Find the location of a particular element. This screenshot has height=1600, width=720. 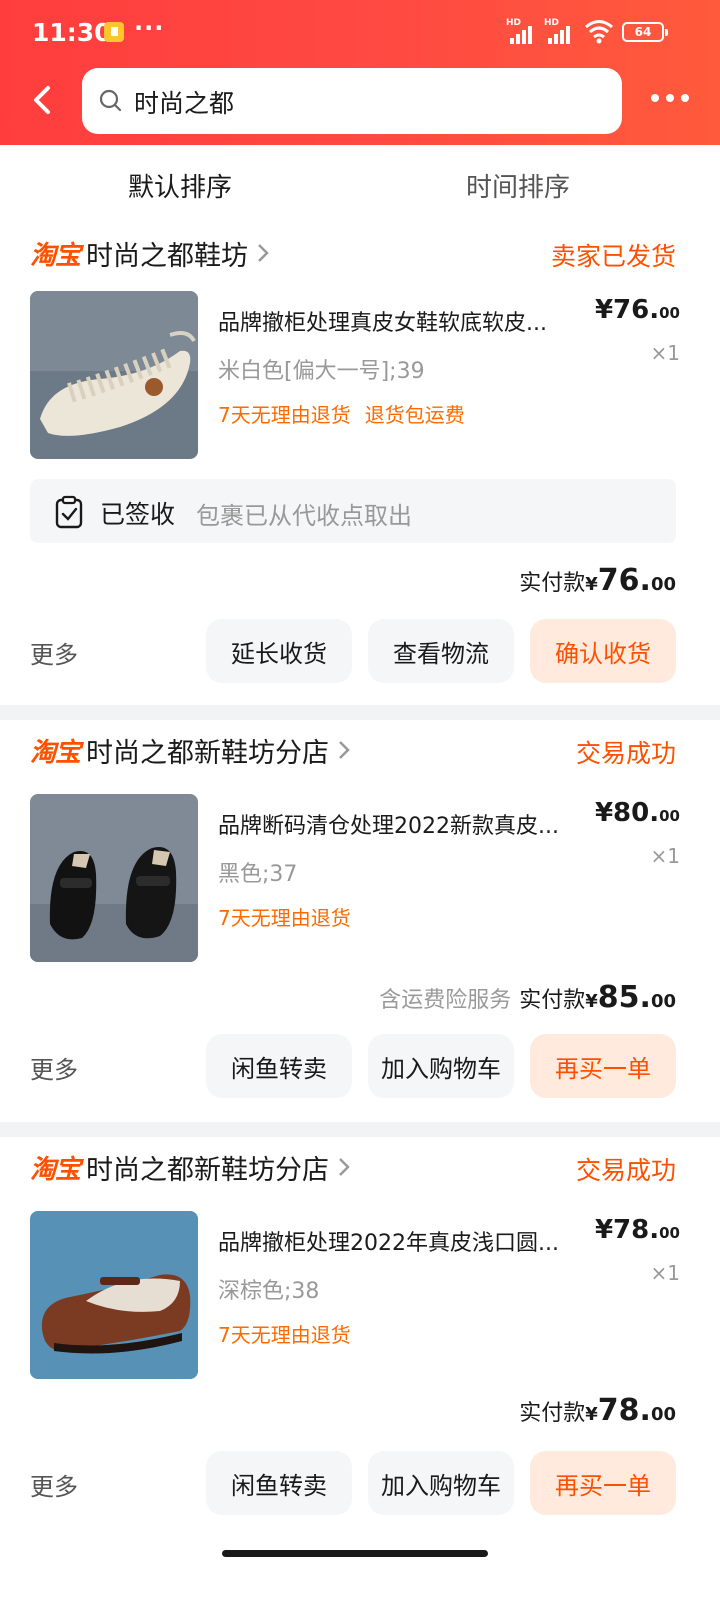

confirm-receipt-button: 确认收货 is located at coordinates (603, 651).